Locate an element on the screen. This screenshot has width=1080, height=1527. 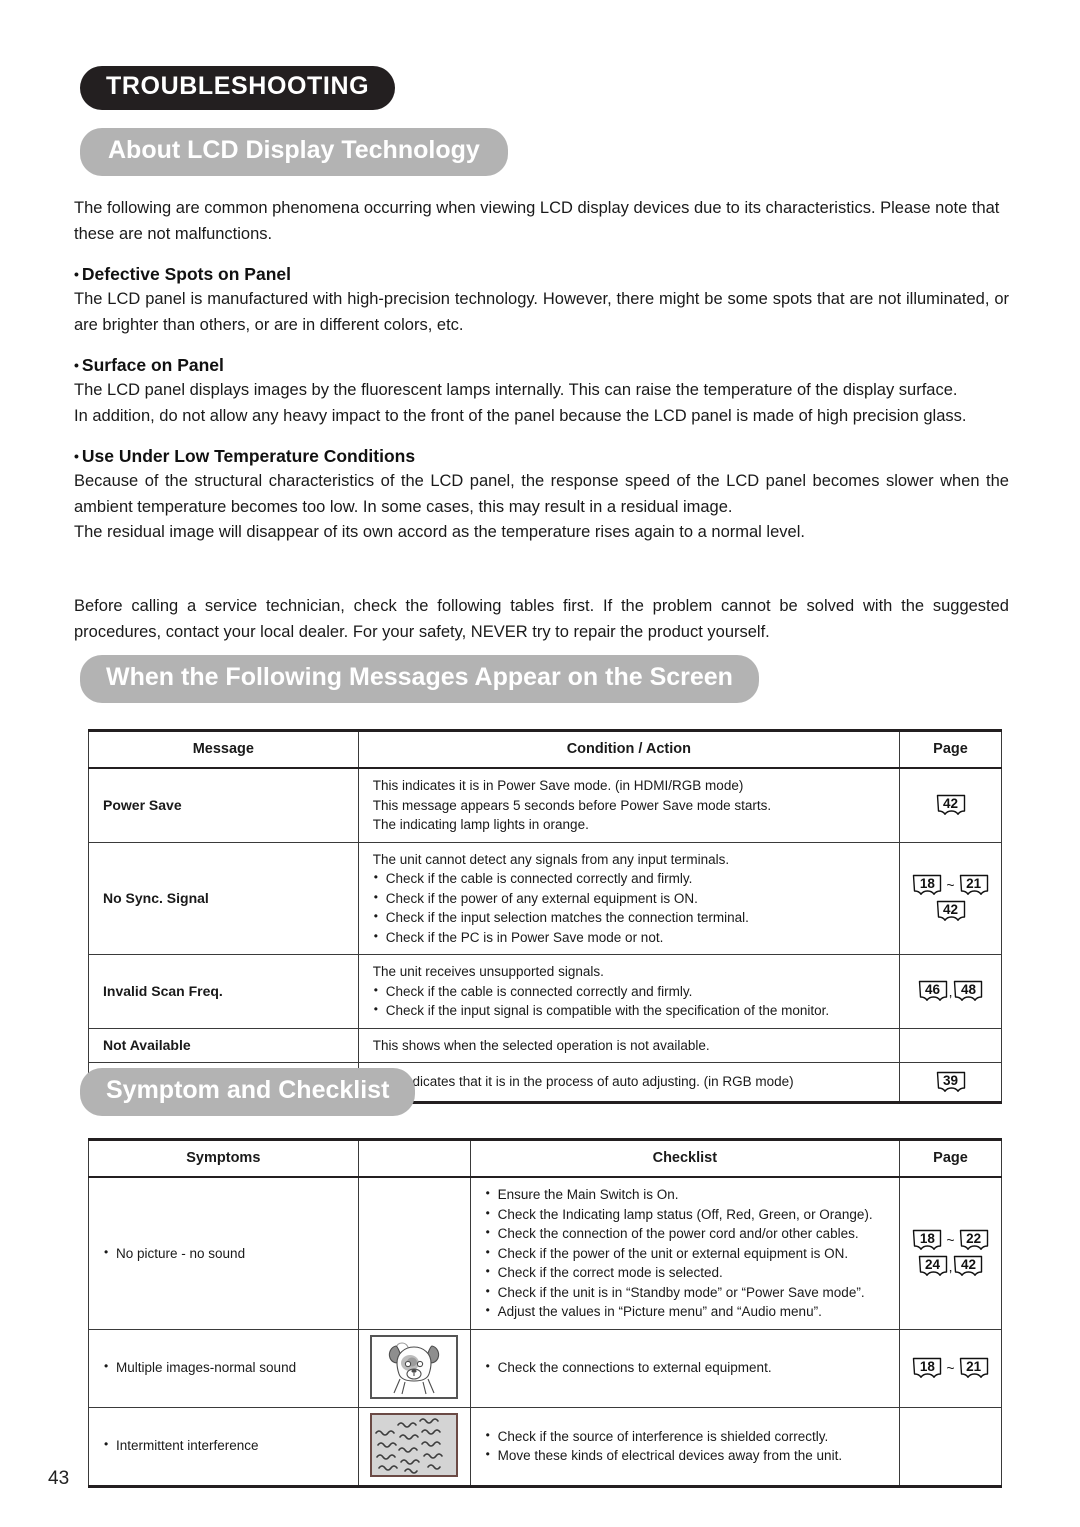
page-badge-icon: 22 is located at coordinates (974, 1240).